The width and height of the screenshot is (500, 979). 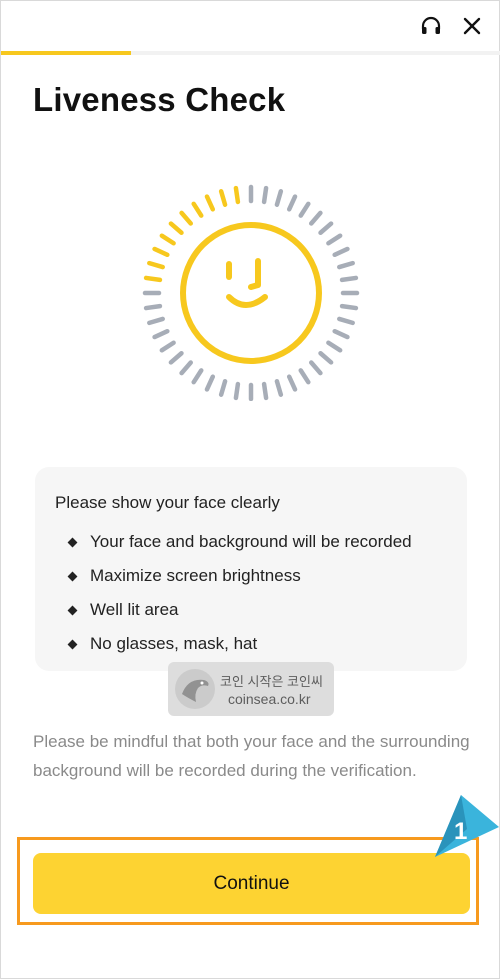 I want to click on list-item: Maximize screen brightness, so click(x=233, y=576).